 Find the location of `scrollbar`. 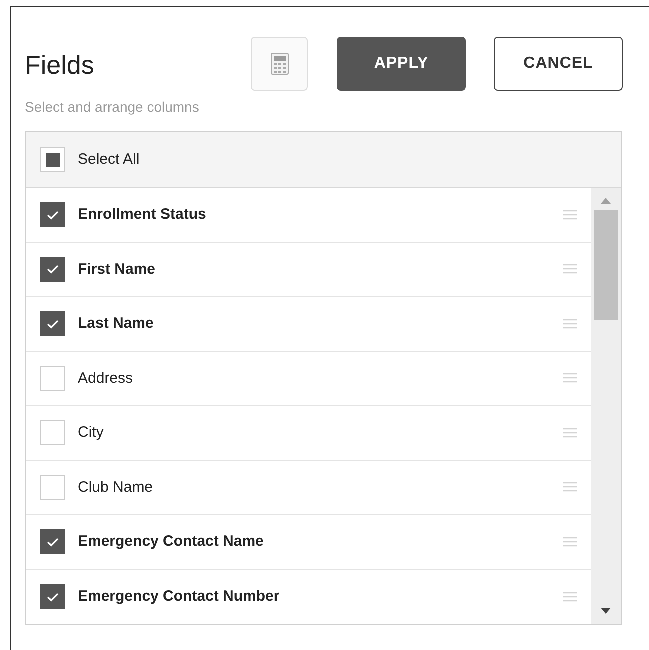

scrollbar is located at coordinates (606, 406).